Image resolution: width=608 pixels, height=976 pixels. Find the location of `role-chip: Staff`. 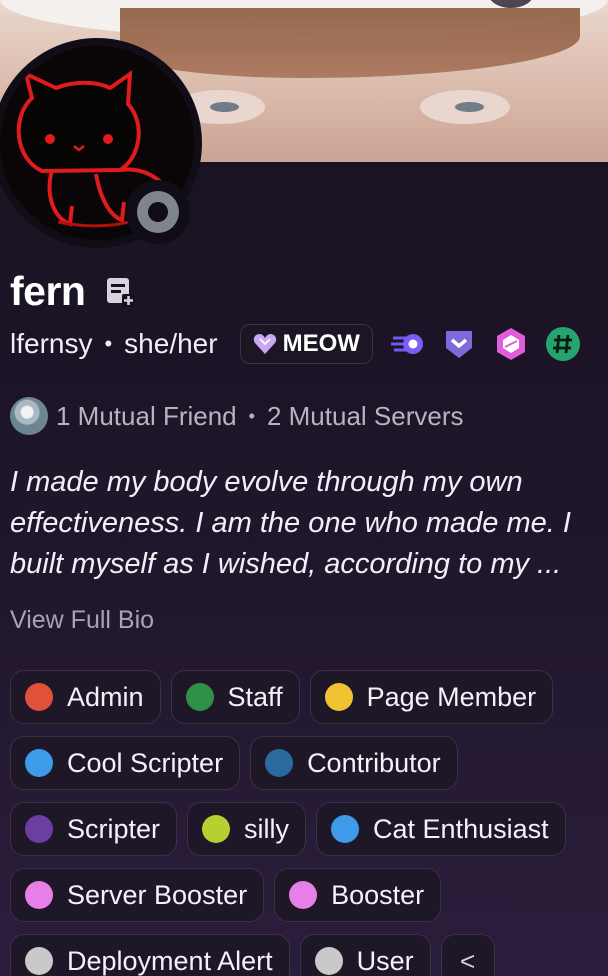

role-chip: Staff is located at coordinates (235, 697).